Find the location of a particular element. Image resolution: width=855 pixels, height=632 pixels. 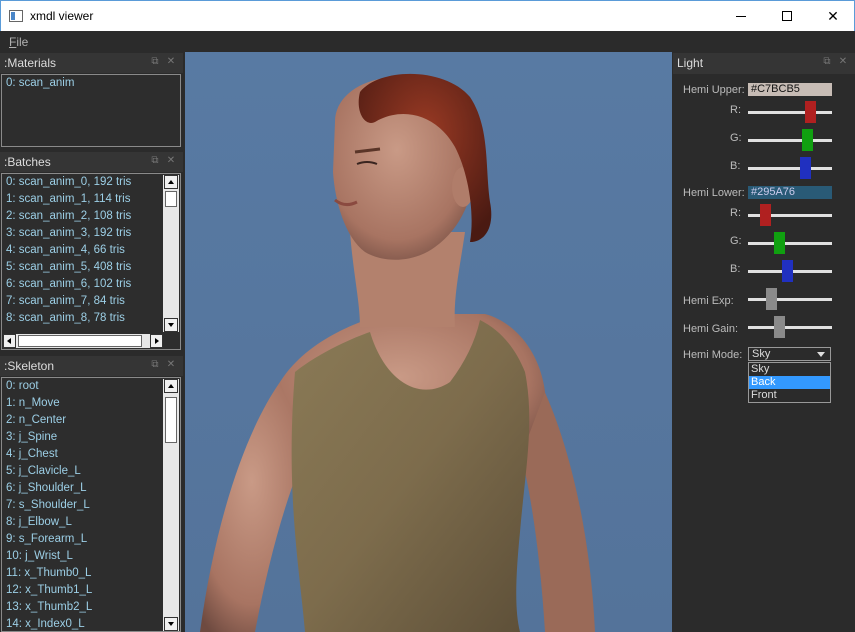

lower-b-label: B: is located at coordinates (735, 269).